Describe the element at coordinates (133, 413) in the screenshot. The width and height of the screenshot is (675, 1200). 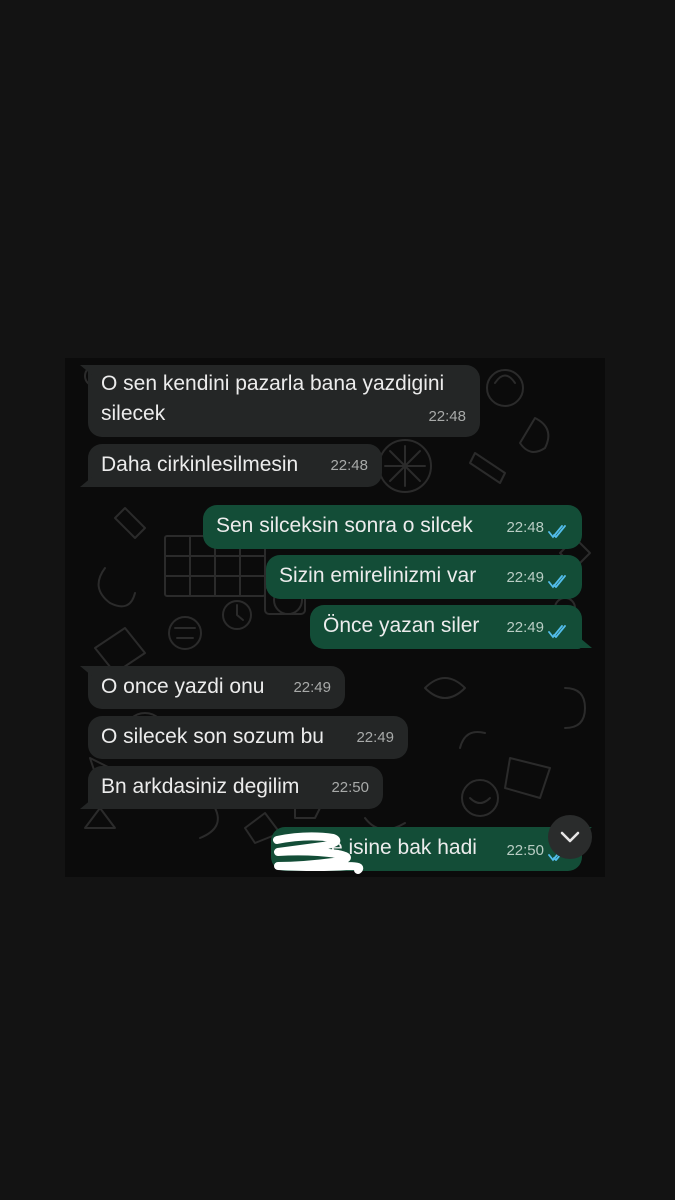
I see `message-text: silecek` at that location.